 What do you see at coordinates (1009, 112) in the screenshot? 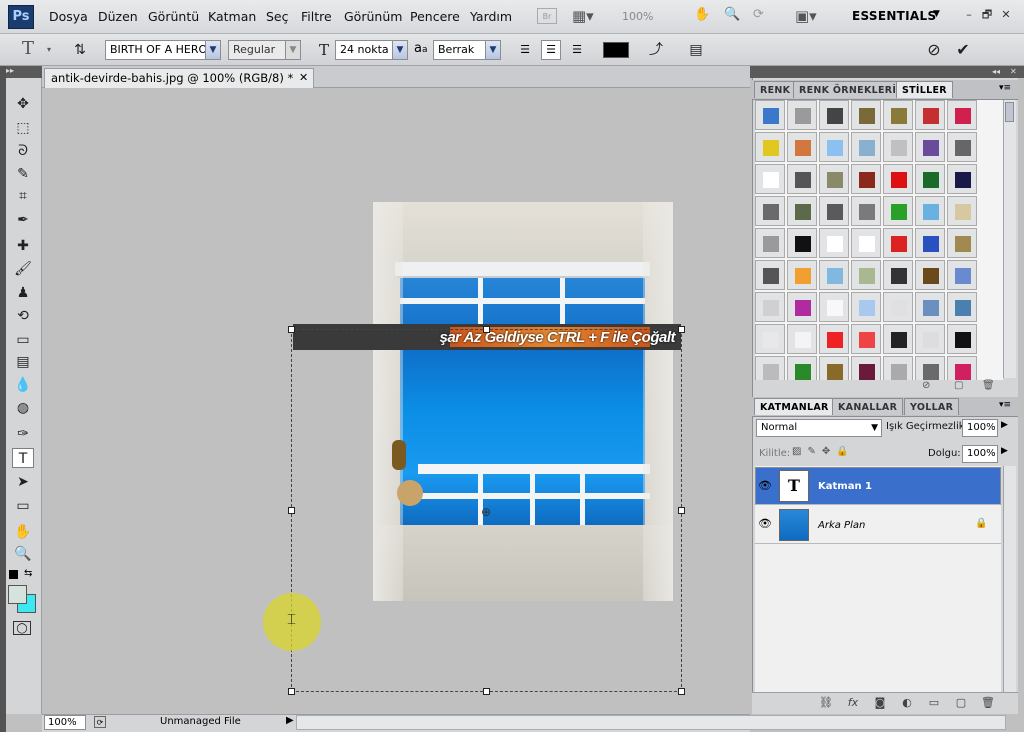
I see `styles-scroll-thumb` at bounding box center [1009, 112].